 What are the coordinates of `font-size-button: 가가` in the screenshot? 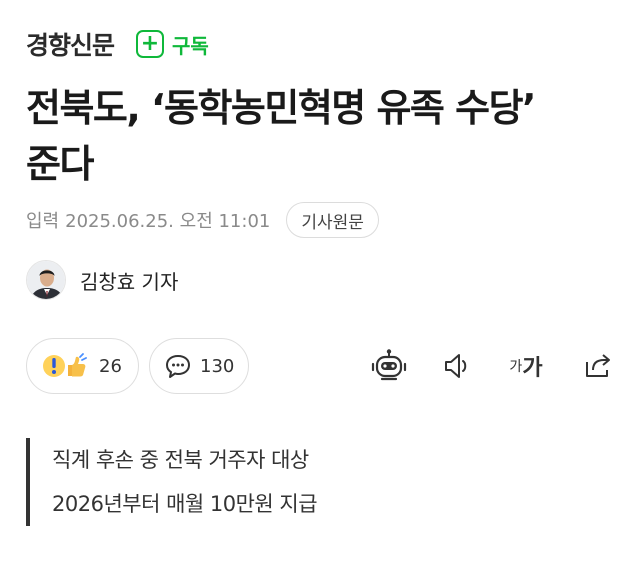 It's located at (526, 366).